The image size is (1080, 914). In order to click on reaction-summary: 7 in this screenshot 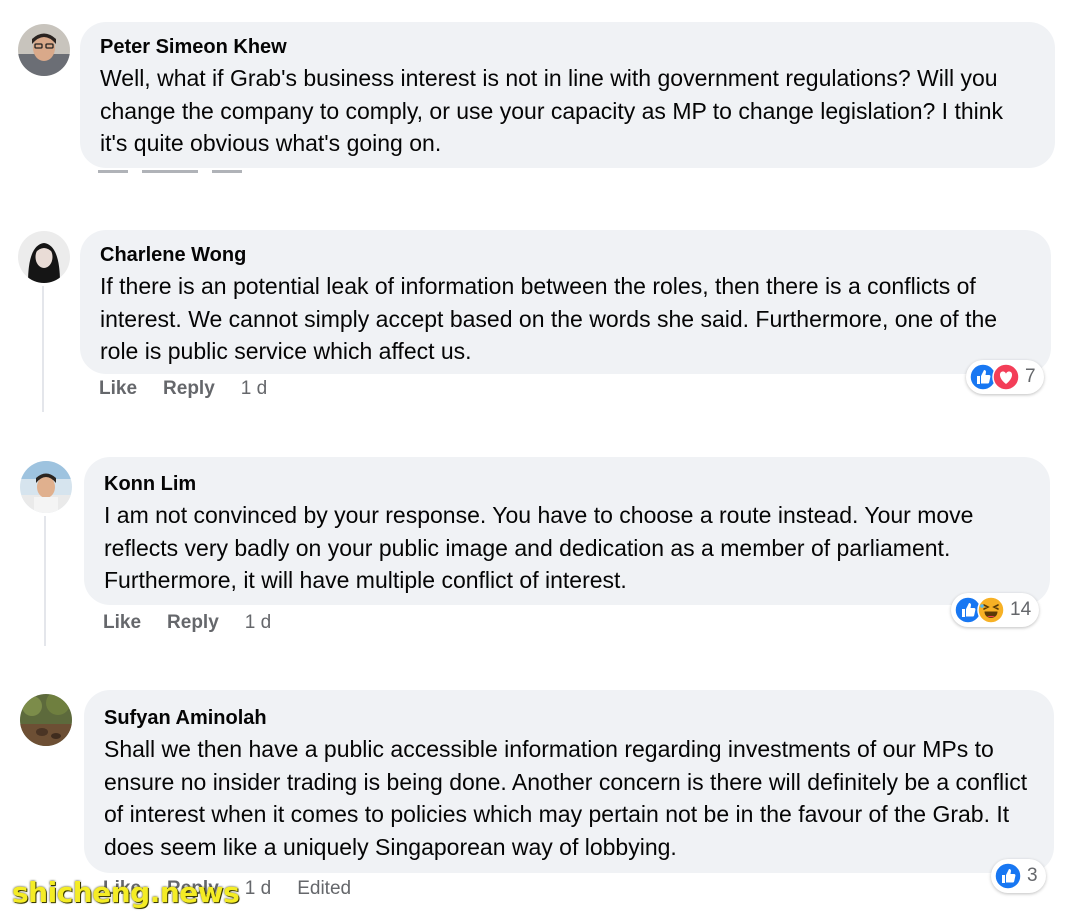, I will do `click(1005, 377)`.